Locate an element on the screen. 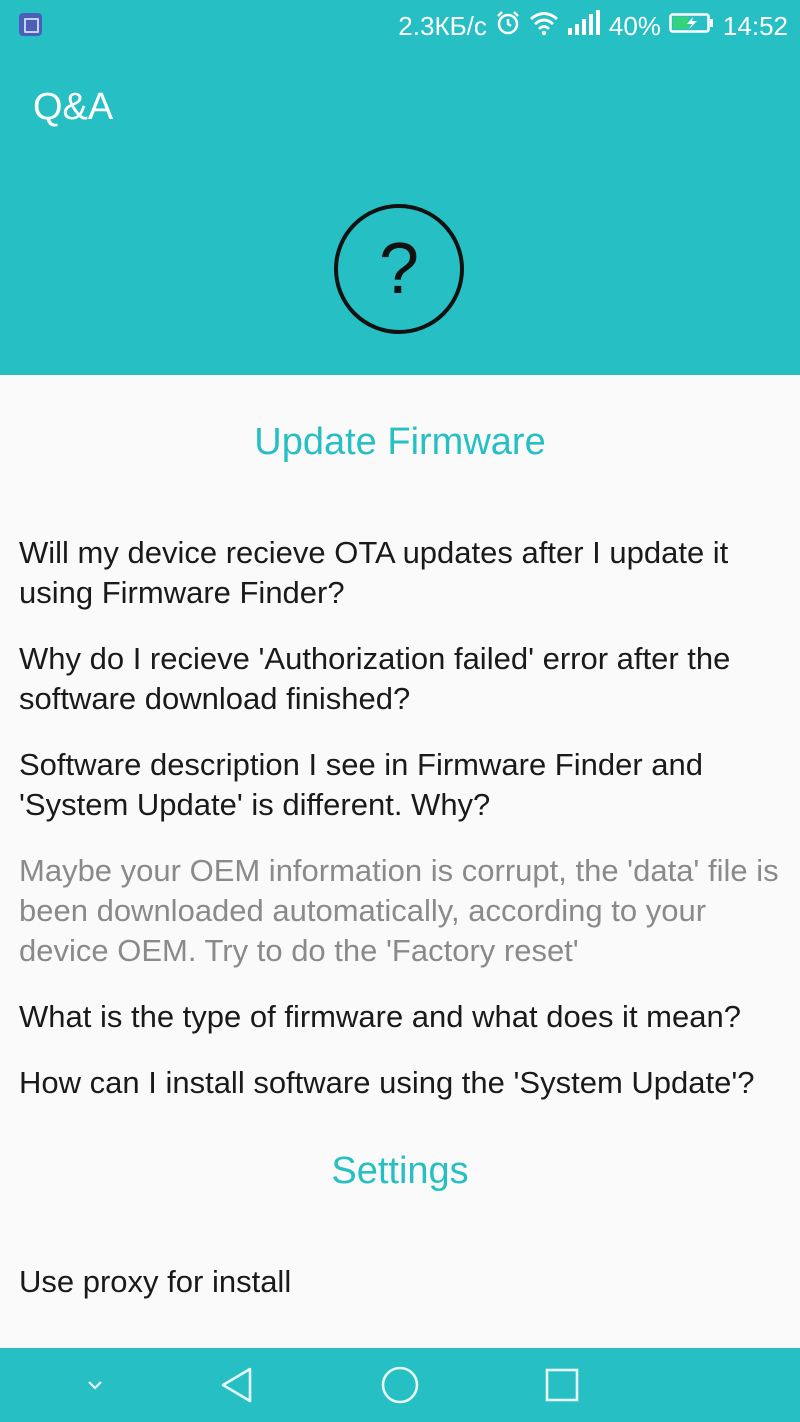 This screenshot has height=1422, width=800. question-mark-glyph: ? is located at coordinates (399, 269).